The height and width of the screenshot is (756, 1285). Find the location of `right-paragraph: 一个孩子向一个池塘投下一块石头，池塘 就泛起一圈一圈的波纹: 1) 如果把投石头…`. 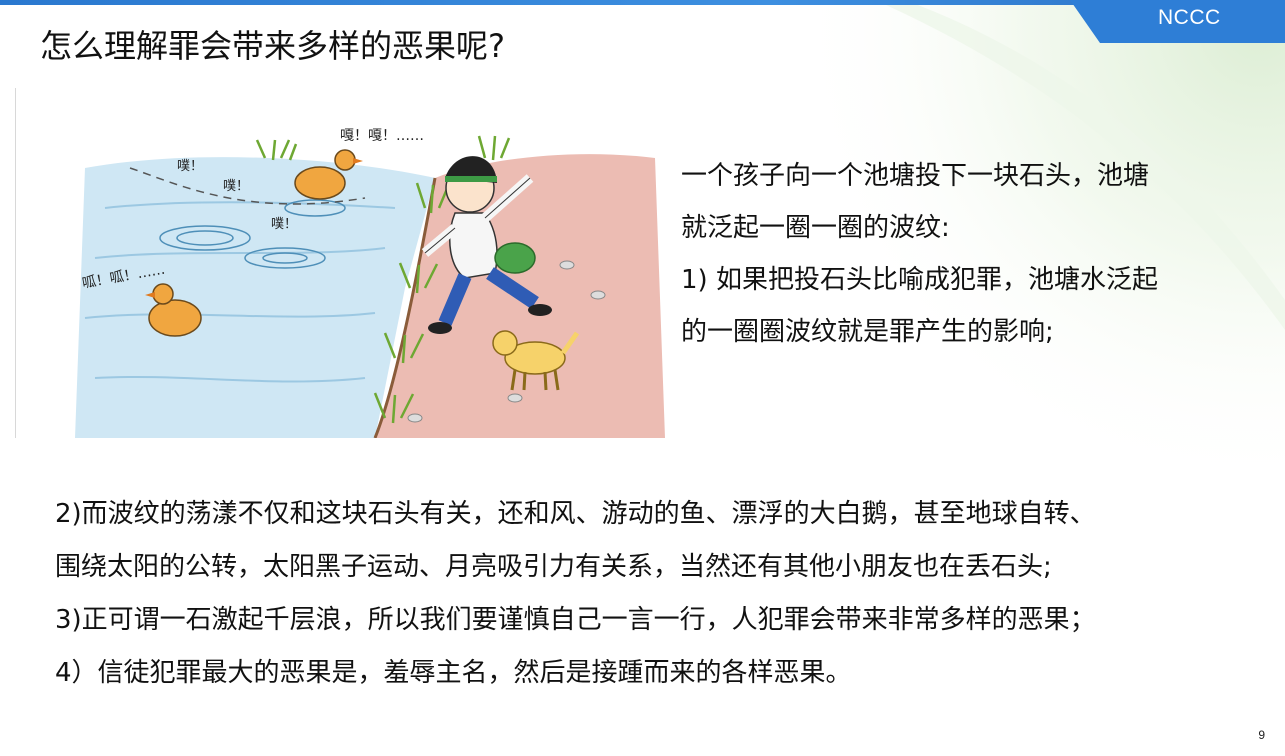

right-paragraph: 一个孩子向一个池塘投下一块石头，池塘 就泛起一圈一圈的波纹: 1) 如果把投石头… is located at coordinates (961, 254).